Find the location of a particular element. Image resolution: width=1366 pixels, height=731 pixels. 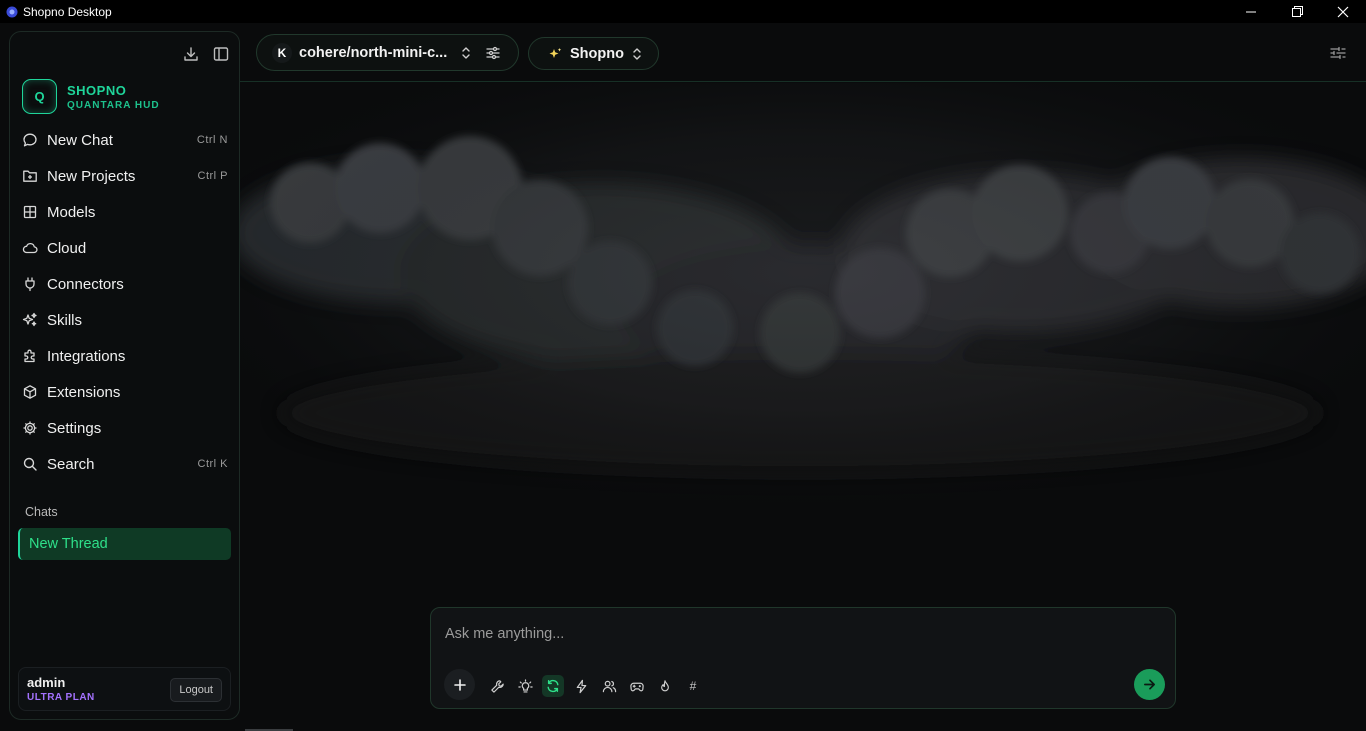

refresh-icon is located at coordinates (553, 686).